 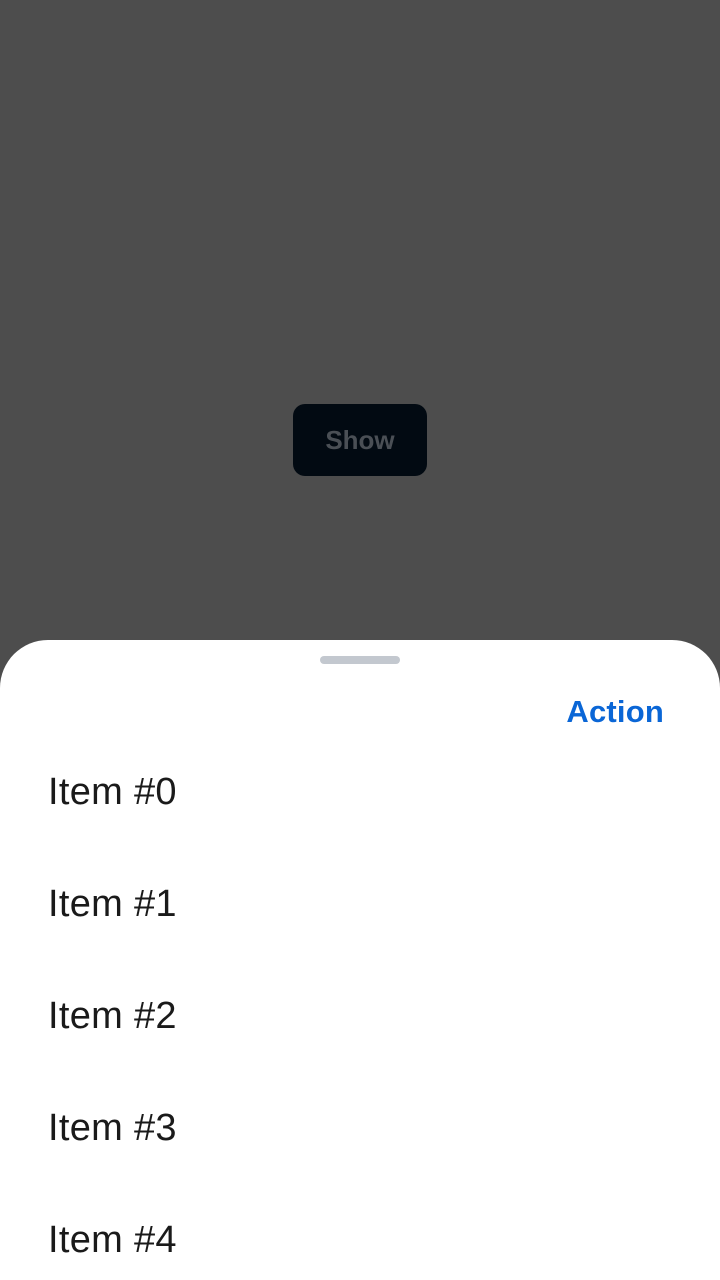 I want to click on list-item: Item #1, so click(x=360, y=904).